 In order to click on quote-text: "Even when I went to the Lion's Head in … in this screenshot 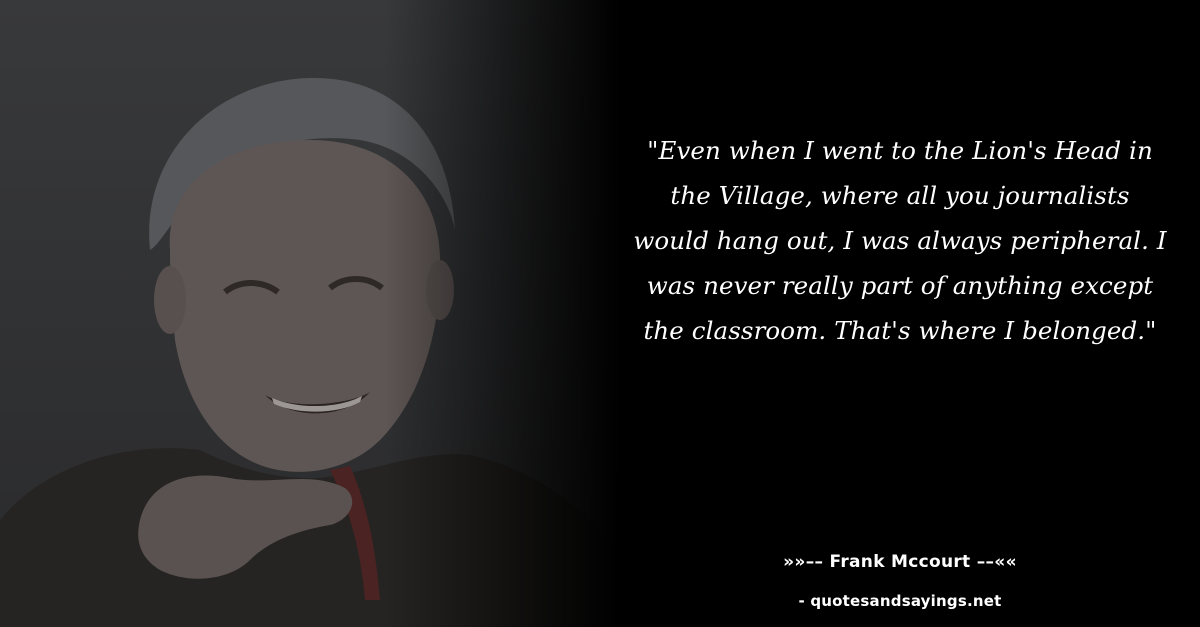, I will do `click(900, 240)`.